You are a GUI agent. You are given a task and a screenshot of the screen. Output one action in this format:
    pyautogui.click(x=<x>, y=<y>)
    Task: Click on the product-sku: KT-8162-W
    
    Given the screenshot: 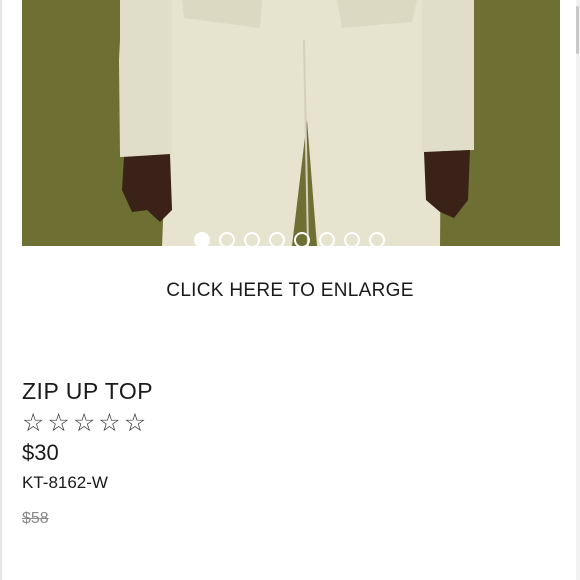 What is the action you would take?
    pyautogui.click(x=65, y=482)
    